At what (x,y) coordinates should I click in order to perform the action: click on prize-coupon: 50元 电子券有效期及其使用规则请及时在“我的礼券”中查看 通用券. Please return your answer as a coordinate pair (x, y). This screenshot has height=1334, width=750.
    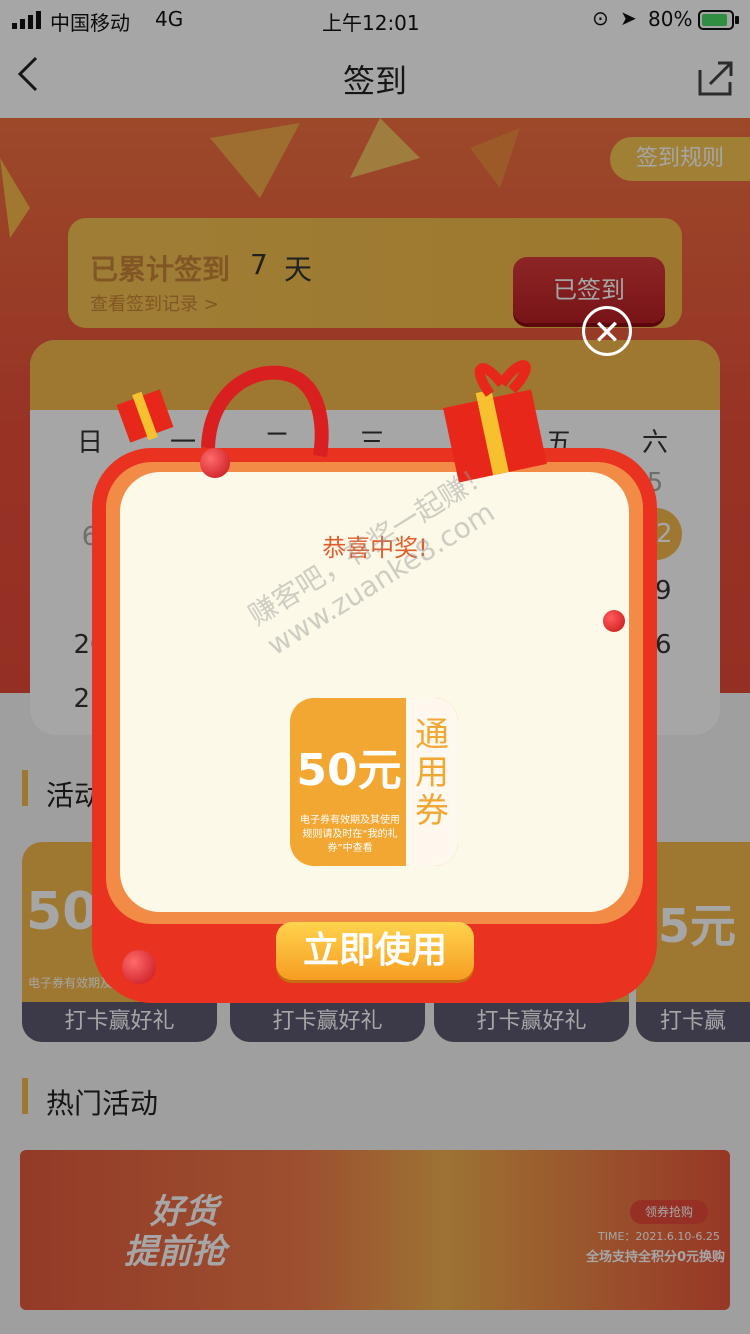
    Looking at the image, I should click on (374, 782).